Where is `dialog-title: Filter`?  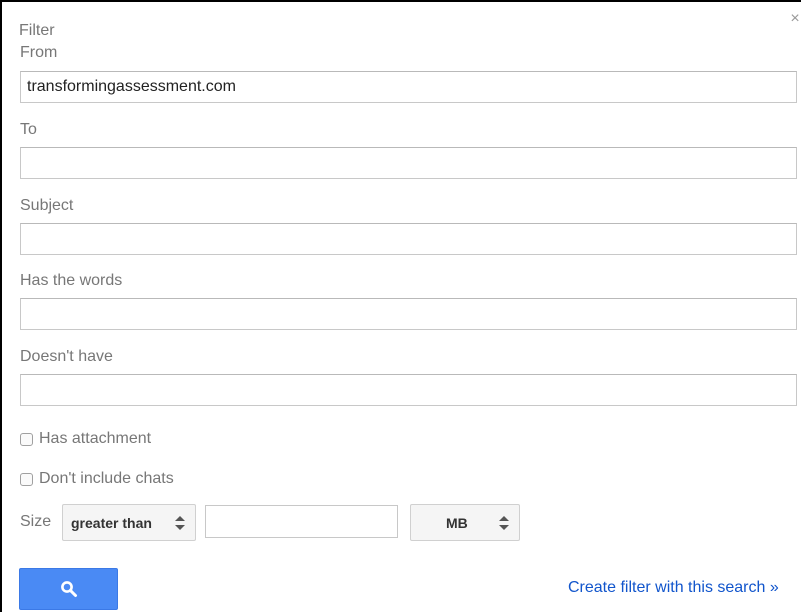
dialog-title: Filter is located at coordinates (37, 30).